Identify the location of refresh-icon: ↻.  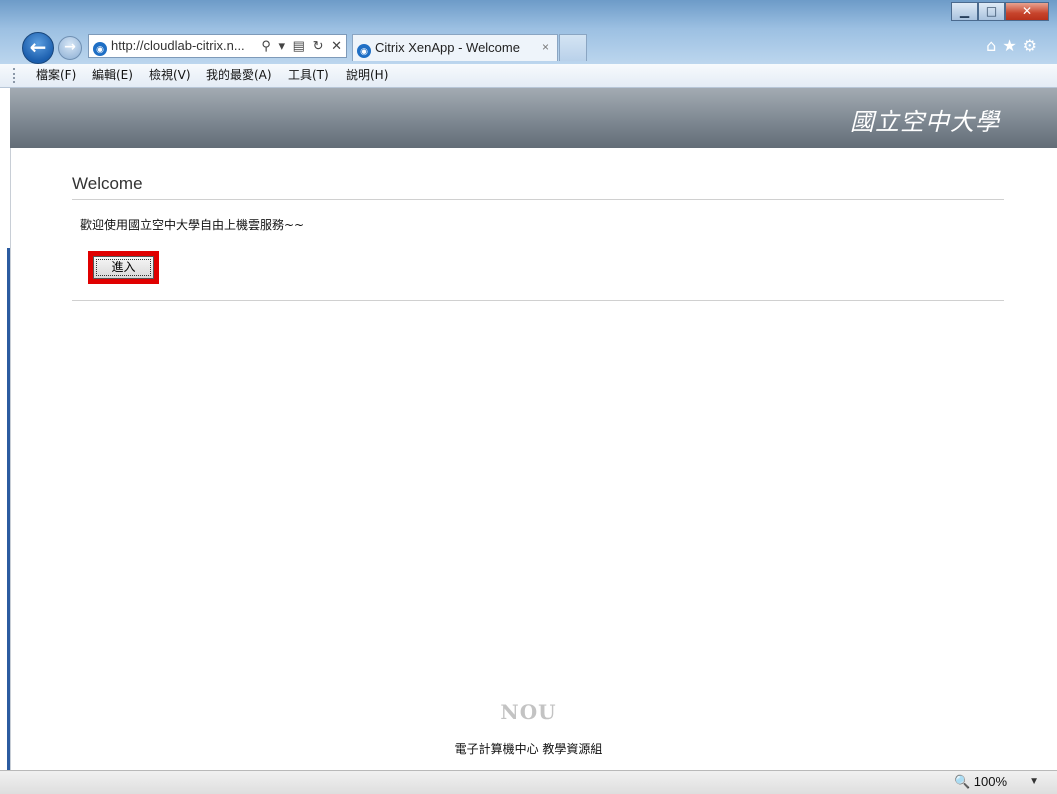
(318, 45).